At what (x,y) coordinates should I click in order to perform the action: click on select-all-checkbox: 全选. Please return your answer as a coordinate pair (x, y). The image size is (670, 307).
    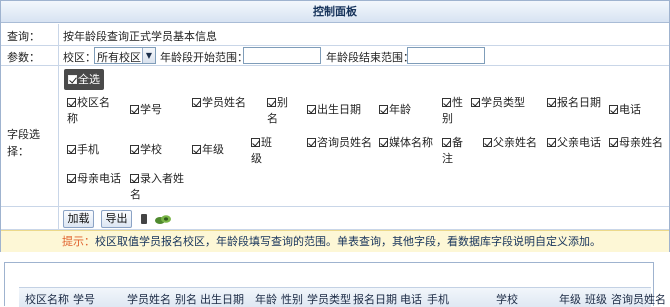
    Looking at the image, I should click on (84, 79).